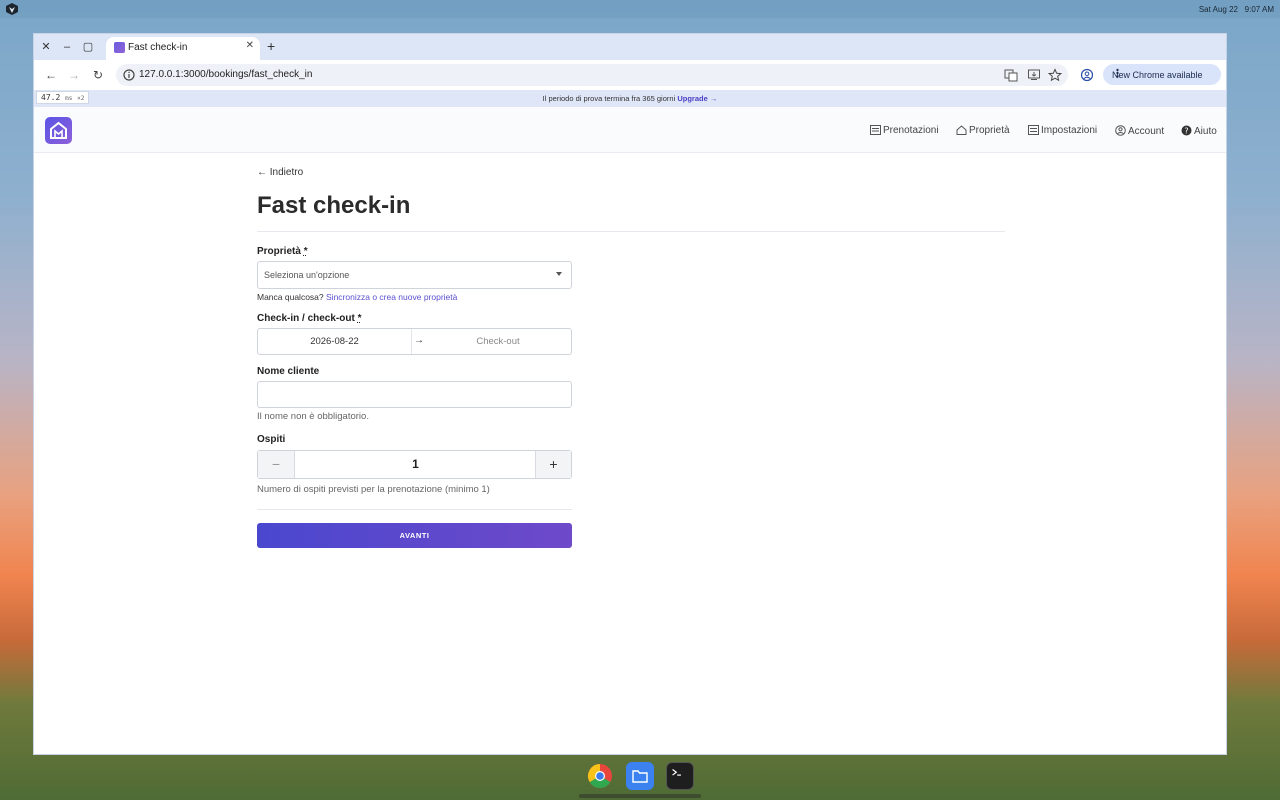 The image size is (1280, 800). I want to click on decrement-button: −, so click(276, 464).